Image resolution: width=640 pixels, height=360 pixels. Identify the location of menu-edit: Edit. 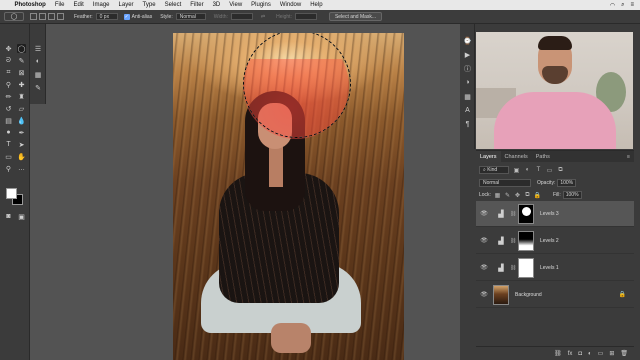
(78, 5).